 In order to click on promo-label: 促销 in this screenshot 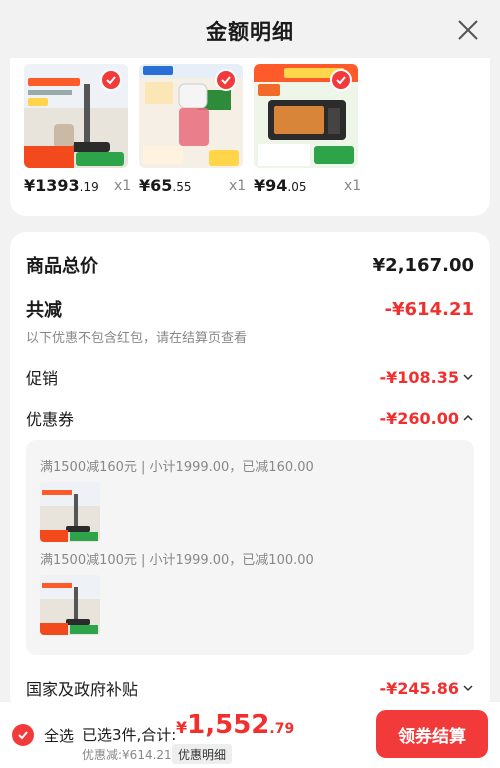, I will do `click(42, 378)`.